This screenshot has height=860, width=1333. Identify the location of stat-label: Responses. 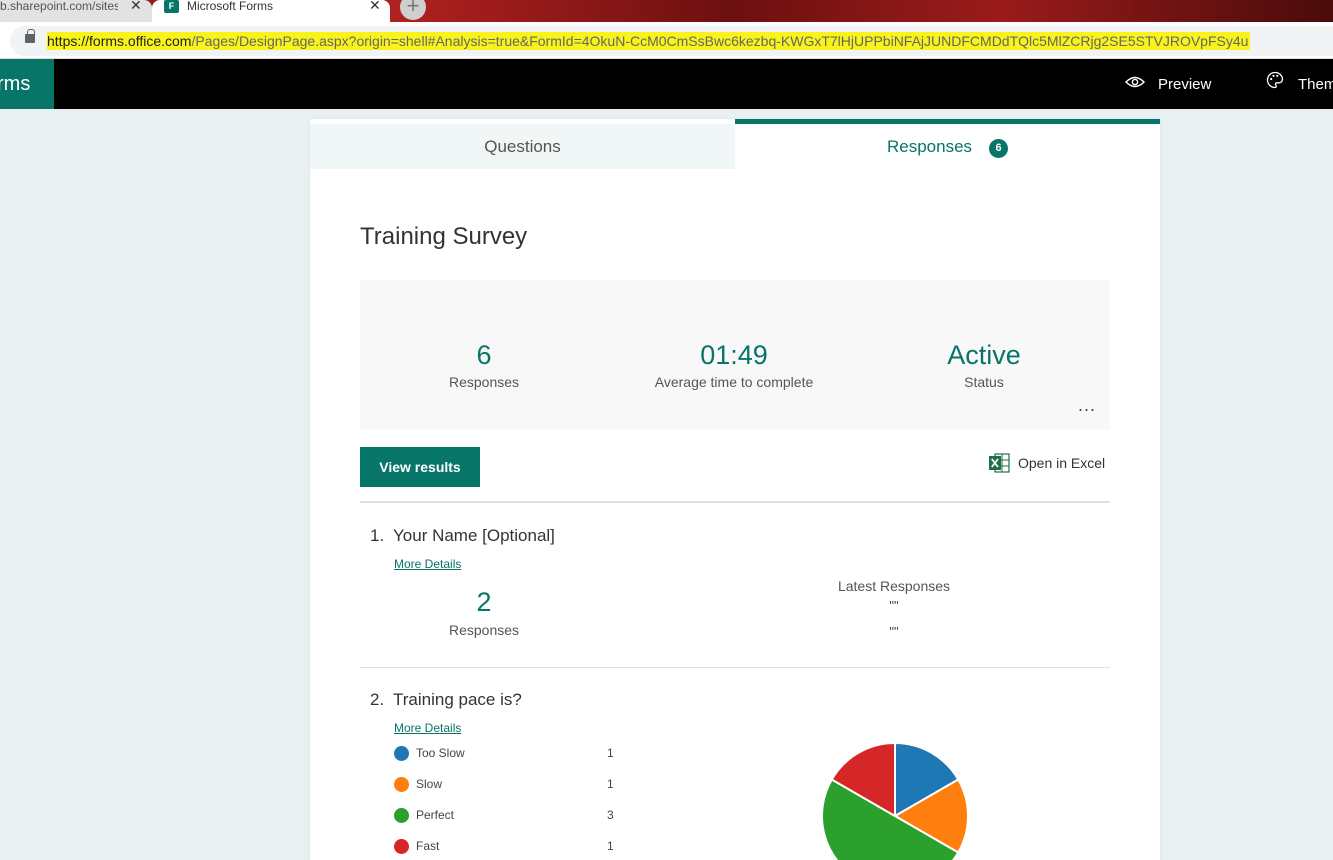
(484, 382).